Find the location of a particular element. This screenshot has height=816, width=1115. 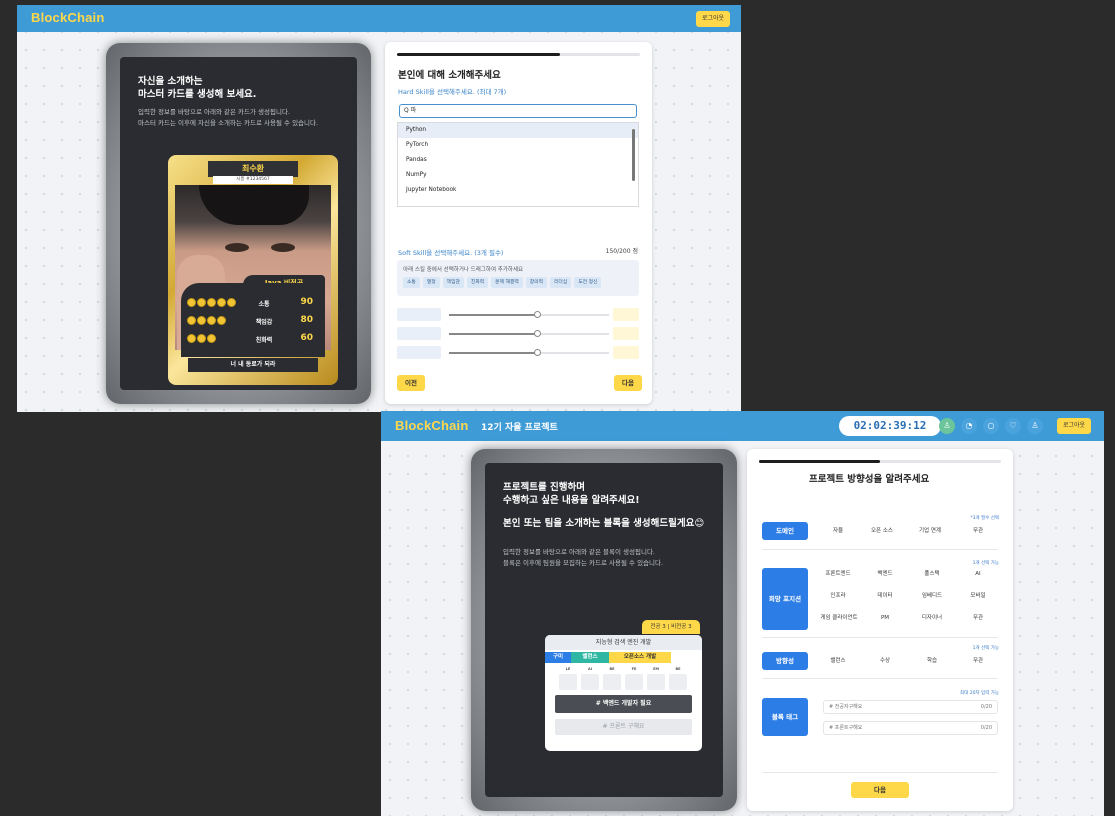

skill-chip: 문제 해결력 is located at coordinates (507, 282).